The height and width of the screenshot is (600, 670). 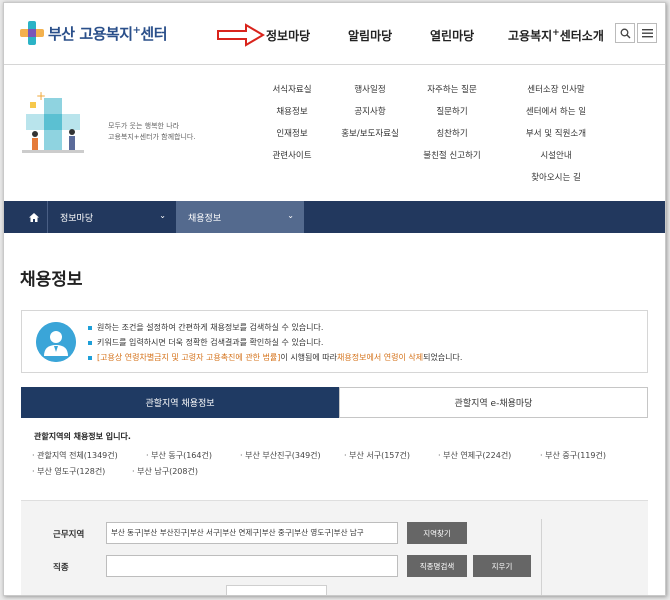 What do you see at coordinates (556, 160) in the screenshot?
I see `menu-item: 시설안내` at bounding box center [556, 160].